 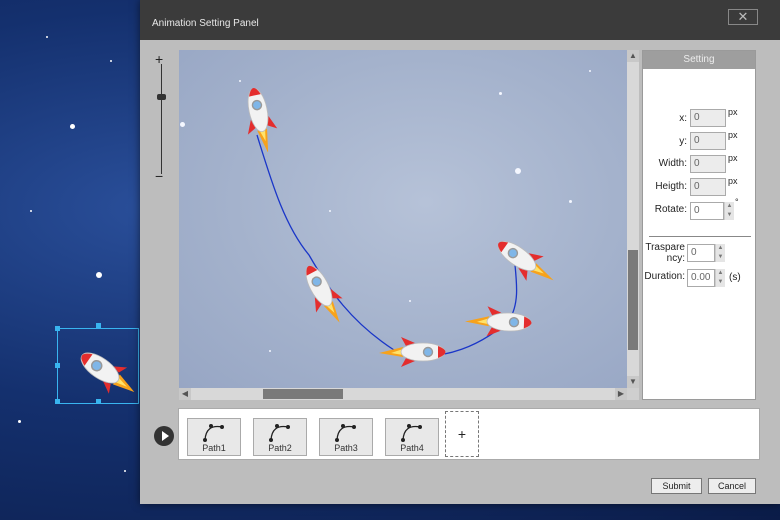 What do you see at coordinates (708, 118) in the screenshot?
I see `x-input: 0` at bounding box center [708, 118].